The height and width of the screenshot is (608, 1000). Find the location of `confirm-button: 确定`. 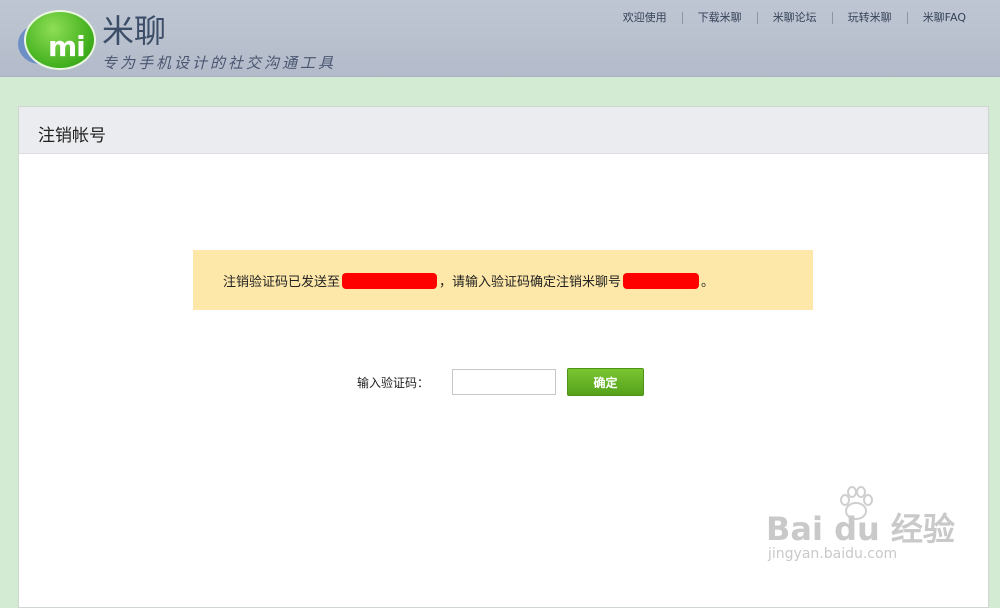

confirm-button: 确定 is located at coordinates (606, 382).